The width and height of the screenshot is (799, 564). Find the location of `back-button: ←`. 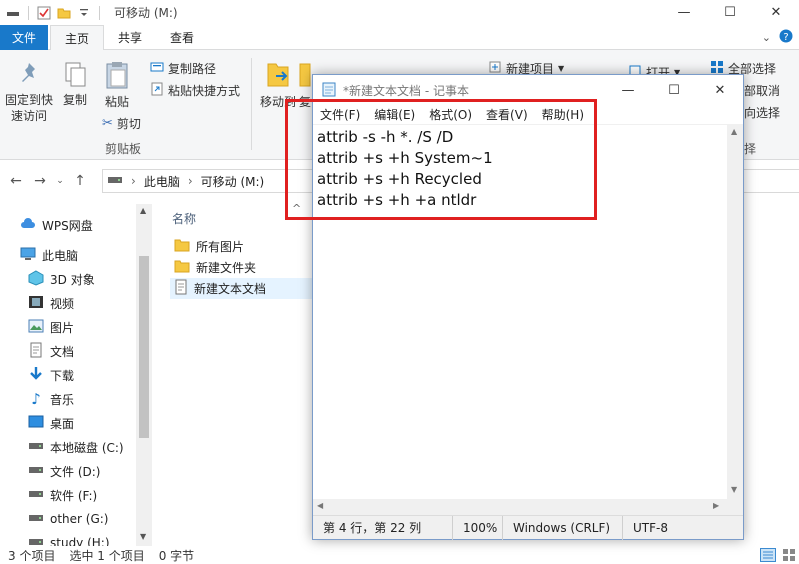

back-button: ← is located at coordinates (16, 181).